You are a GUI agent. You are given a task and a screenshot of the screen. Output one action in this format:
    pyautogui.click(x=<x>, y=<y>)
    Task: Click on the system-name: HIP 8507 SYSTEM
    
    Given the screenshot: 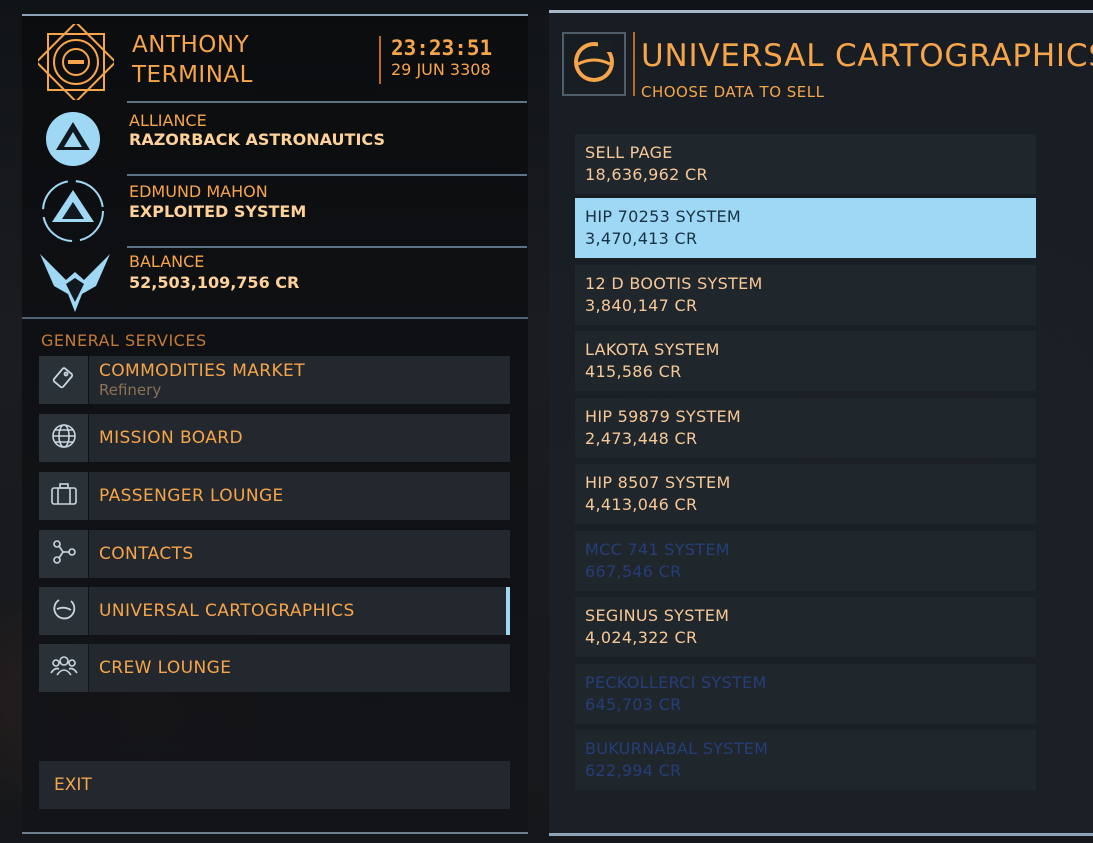 What is the action you would take?
    pyautogui.click(x=658, y=482)
    